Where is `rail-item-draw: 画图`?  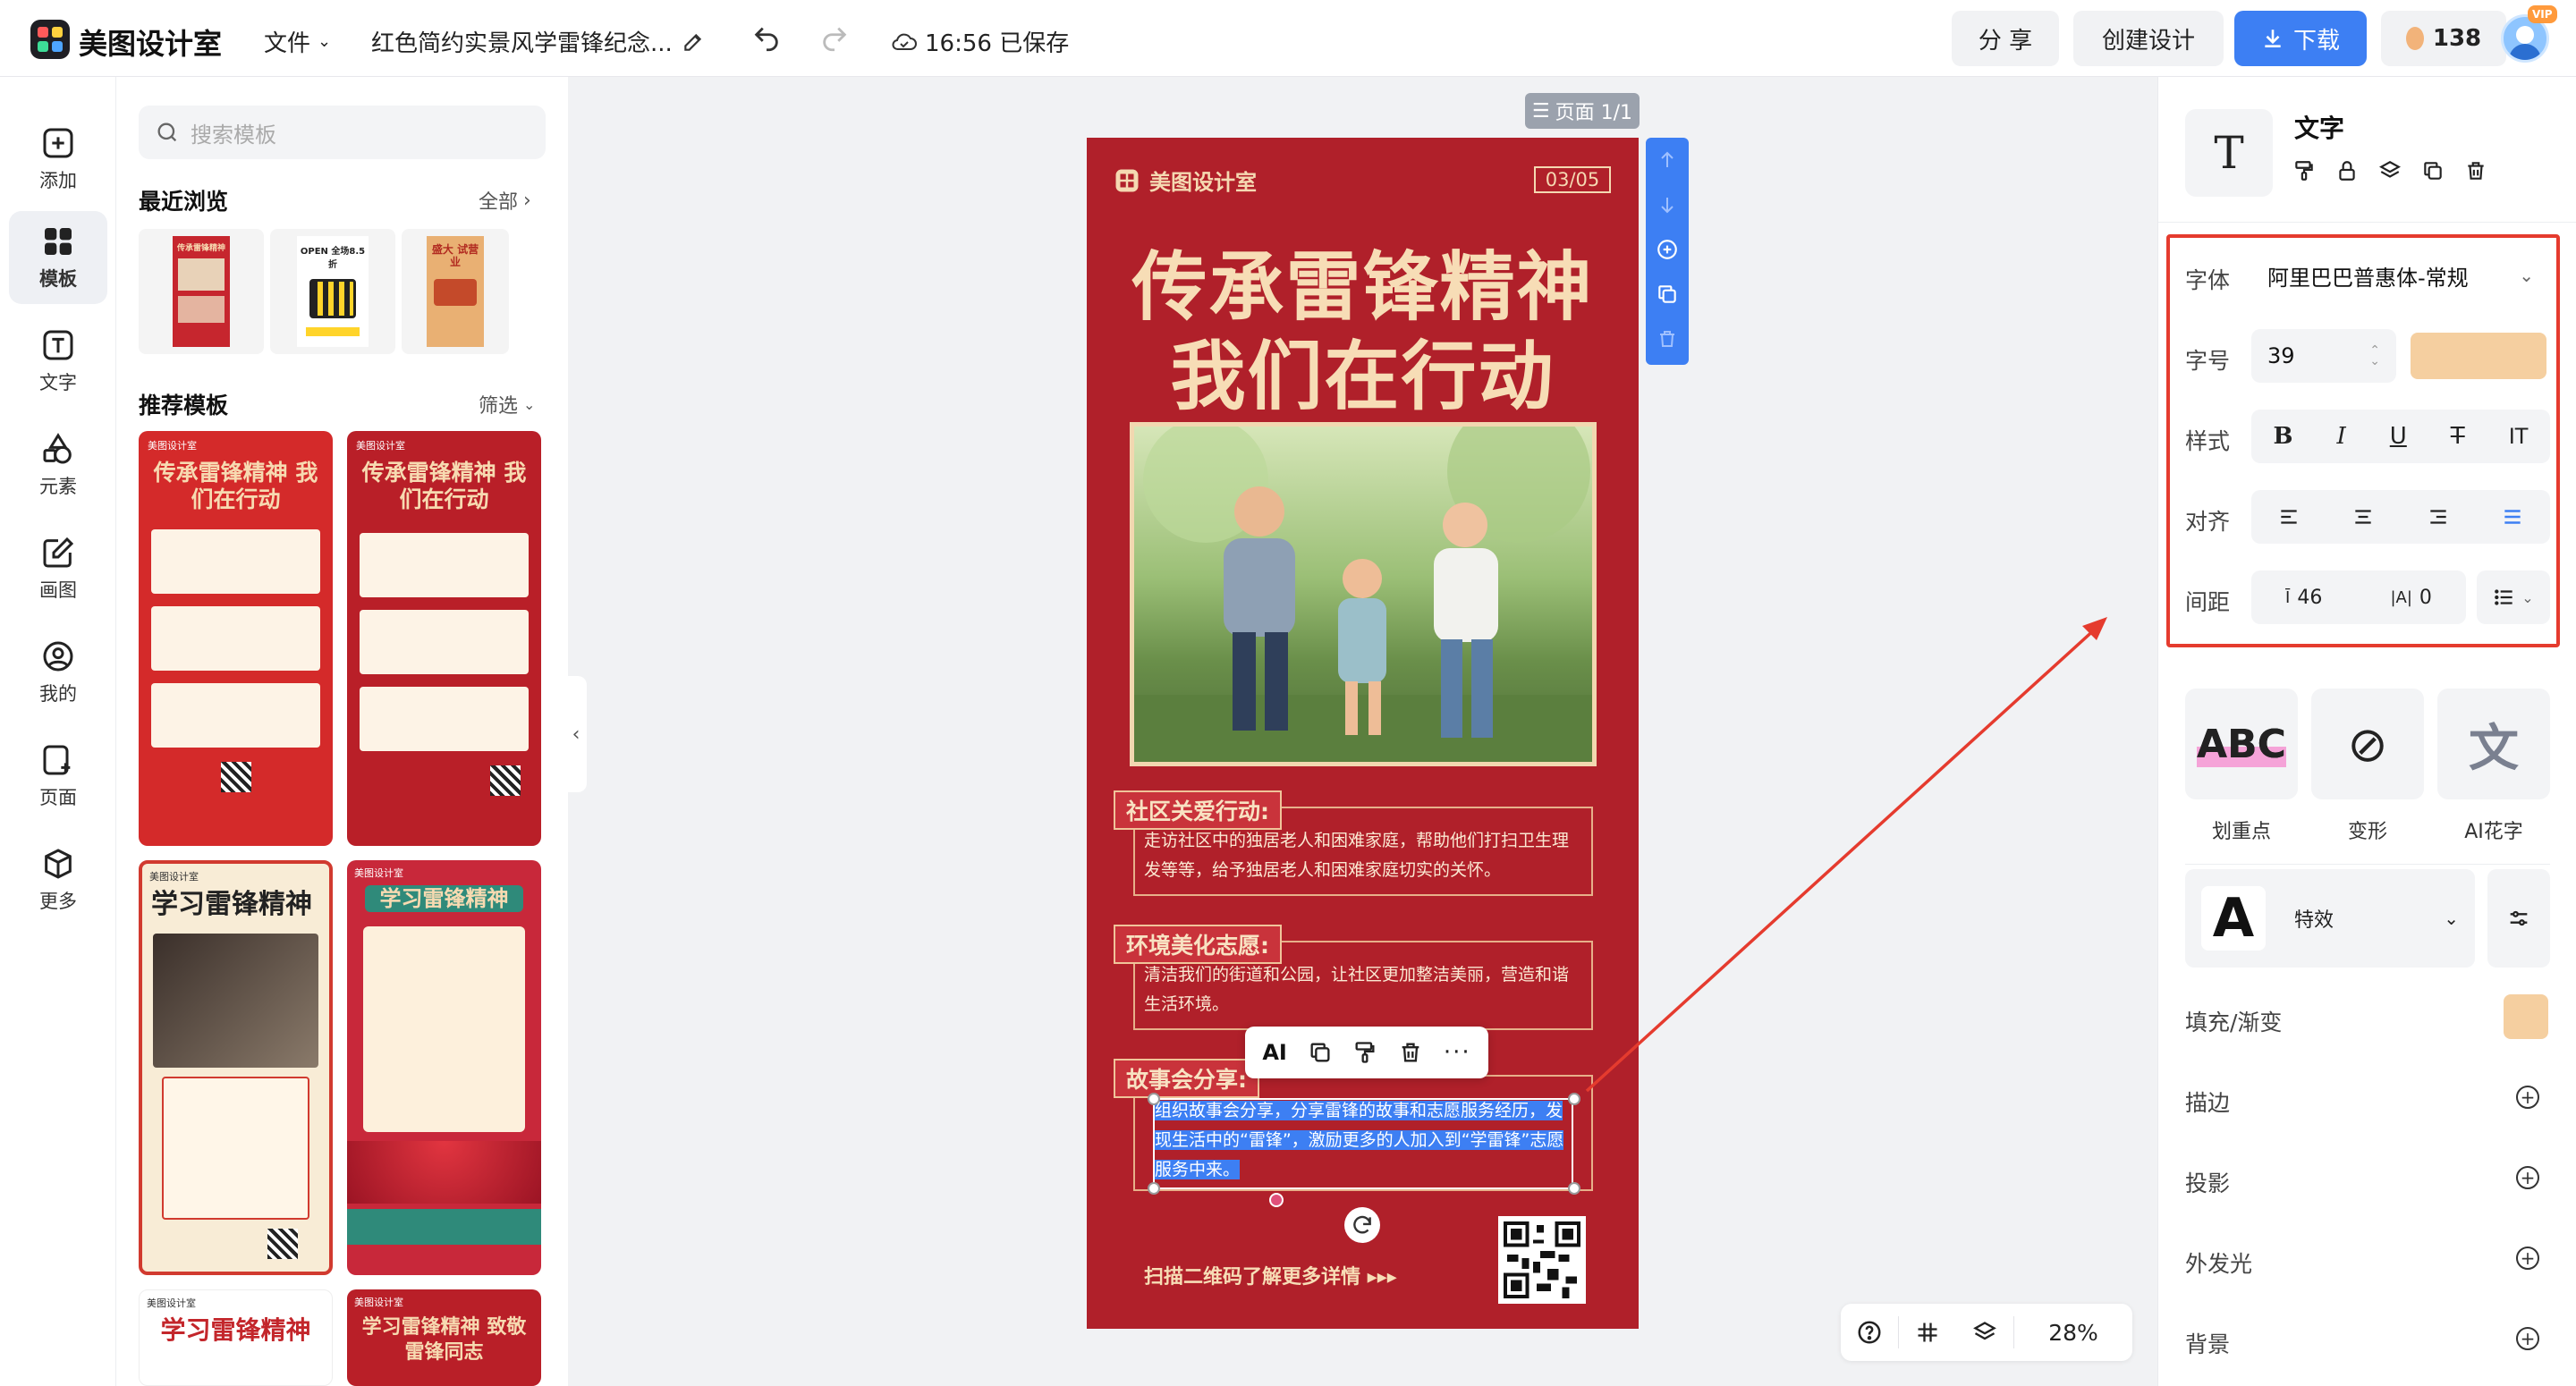 rail-item-draw: 画图 is located at coordinates (58, 568).